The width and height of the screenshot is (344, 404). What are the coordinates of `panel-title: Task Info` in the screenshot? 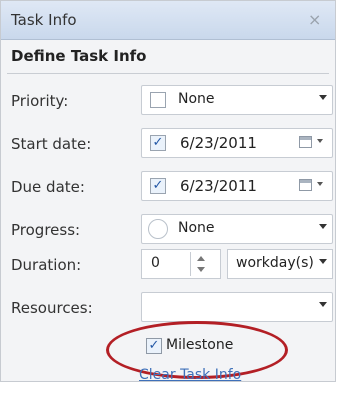 It's located at (44, 20).